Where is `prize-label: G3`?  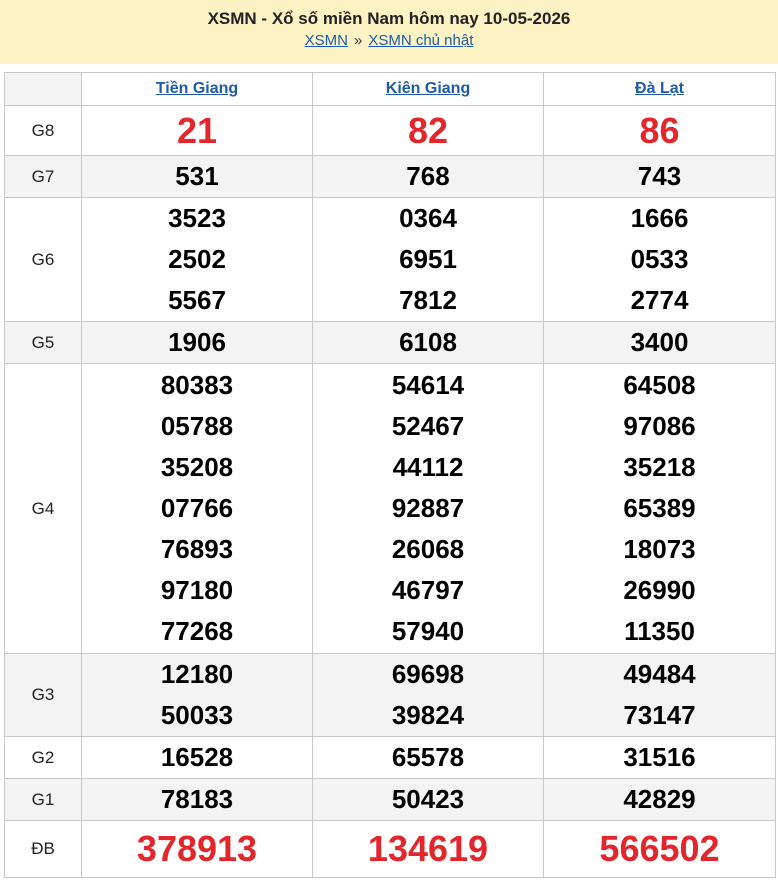
prize-label: G3 is located at coordinates (43, 694).